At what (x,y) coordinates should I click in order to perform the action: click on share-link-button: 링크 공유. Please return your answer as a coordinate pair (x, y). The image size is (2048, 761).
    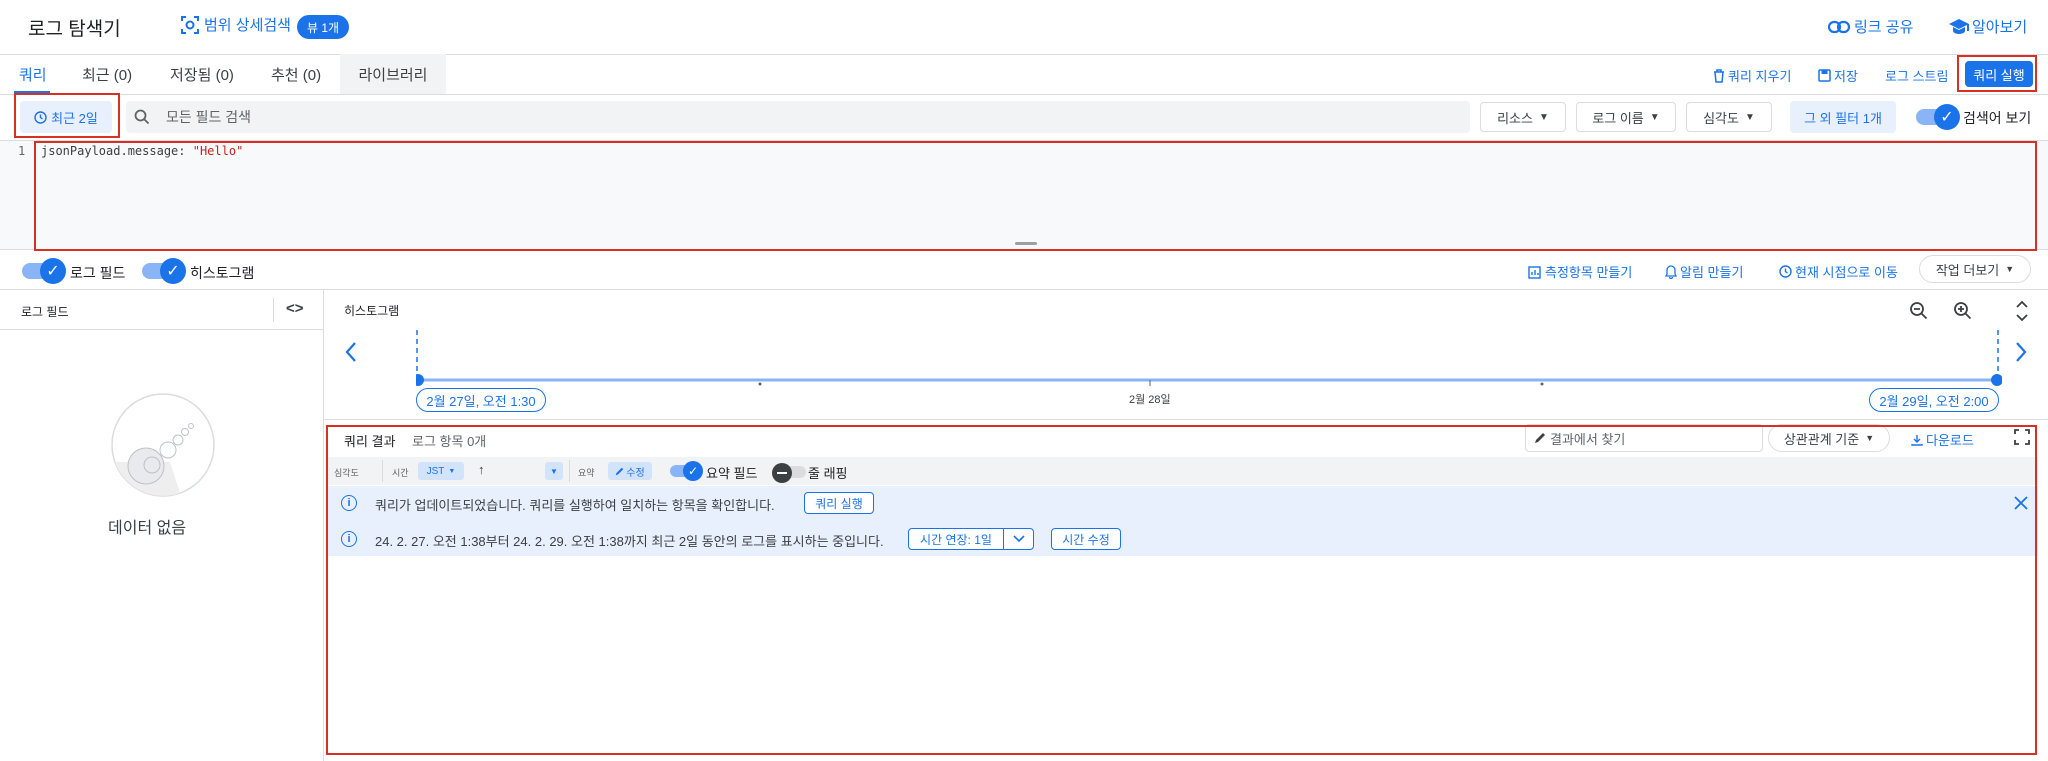
    Looking at the image, I should click on (1870, 26).